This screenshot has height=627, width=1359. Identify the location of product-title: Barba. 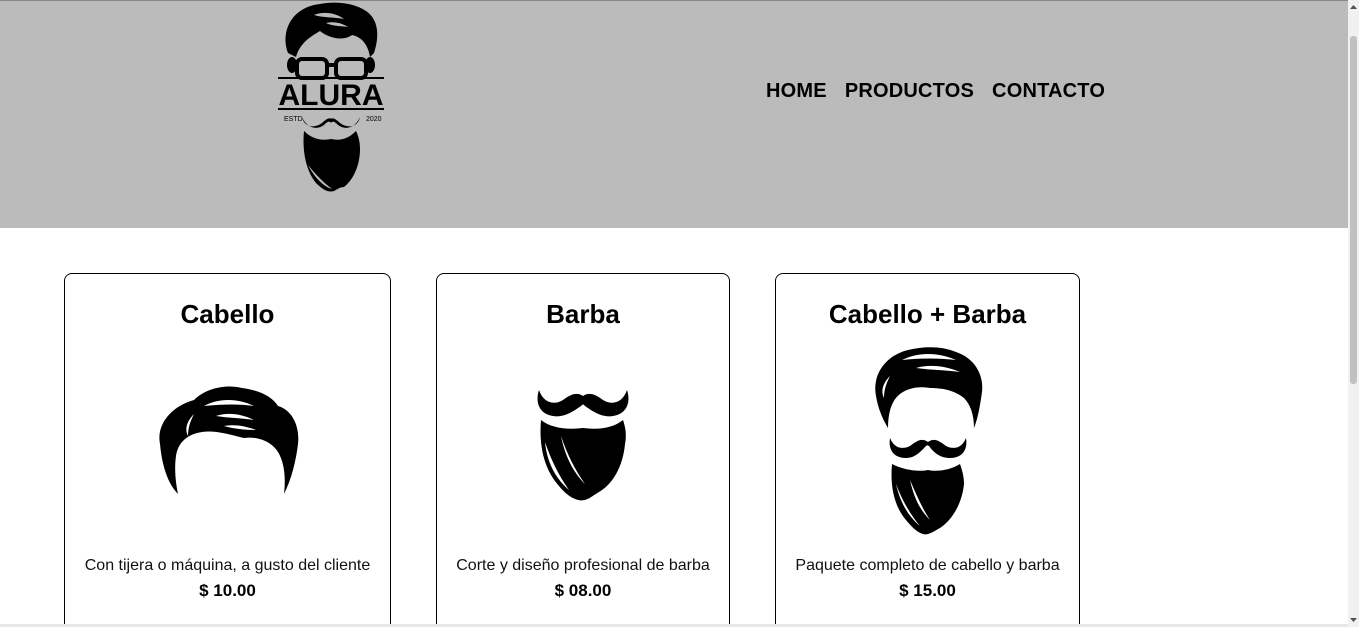
(583, 314).